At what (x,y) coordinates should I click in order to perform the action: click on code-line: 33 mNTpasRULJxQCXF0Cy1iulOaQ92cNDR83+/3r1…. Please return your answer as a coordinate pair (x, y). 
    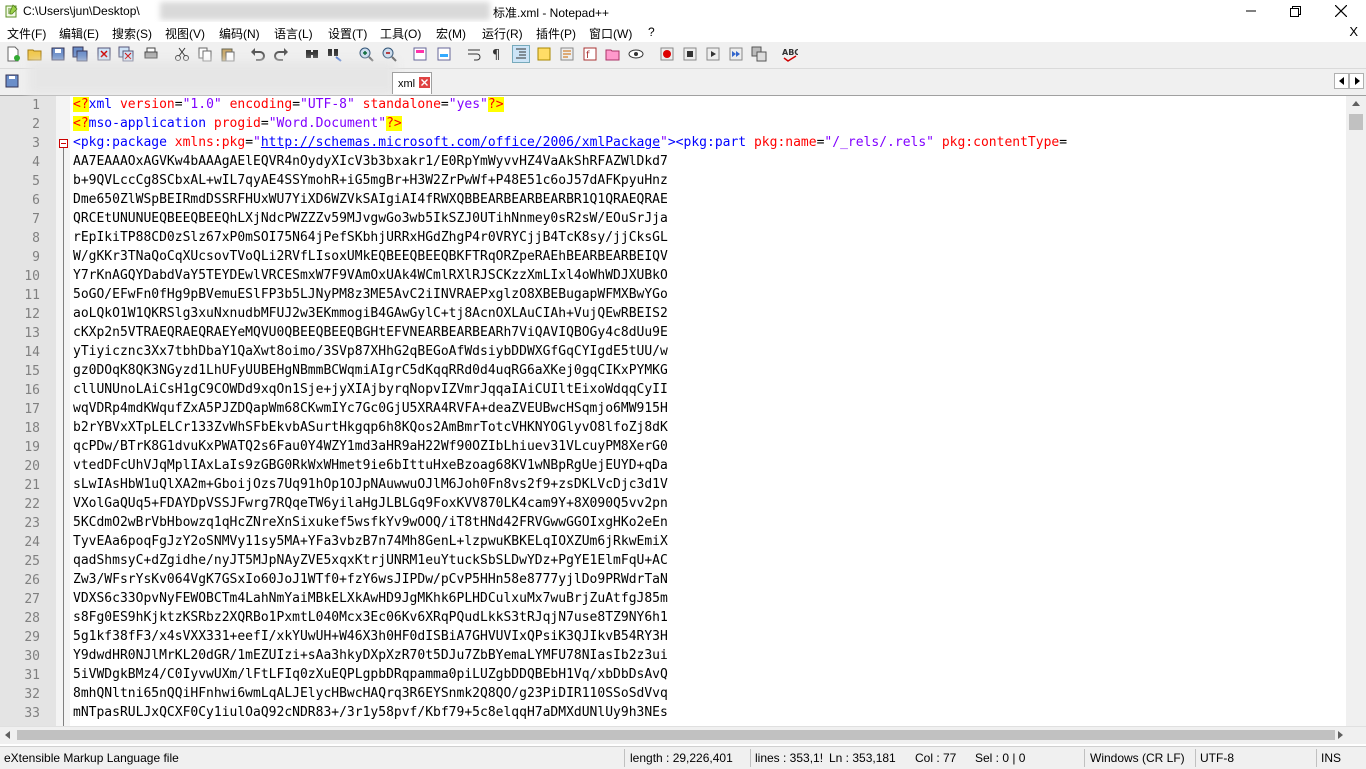
    Looking at the image, I should click on (673, 713).